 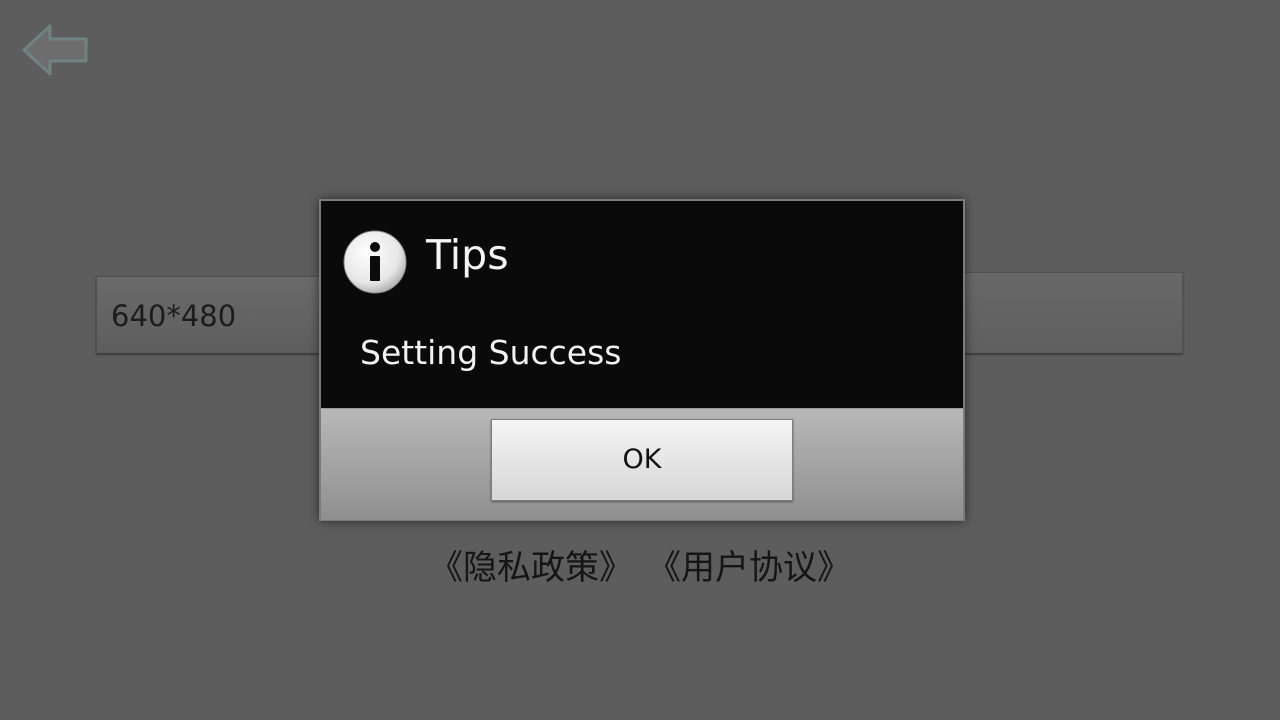 What do you see at coordinates (642, 460) in the screenshot?
I see `dialog-ok-button: OK` at bounding box center [642, 460].